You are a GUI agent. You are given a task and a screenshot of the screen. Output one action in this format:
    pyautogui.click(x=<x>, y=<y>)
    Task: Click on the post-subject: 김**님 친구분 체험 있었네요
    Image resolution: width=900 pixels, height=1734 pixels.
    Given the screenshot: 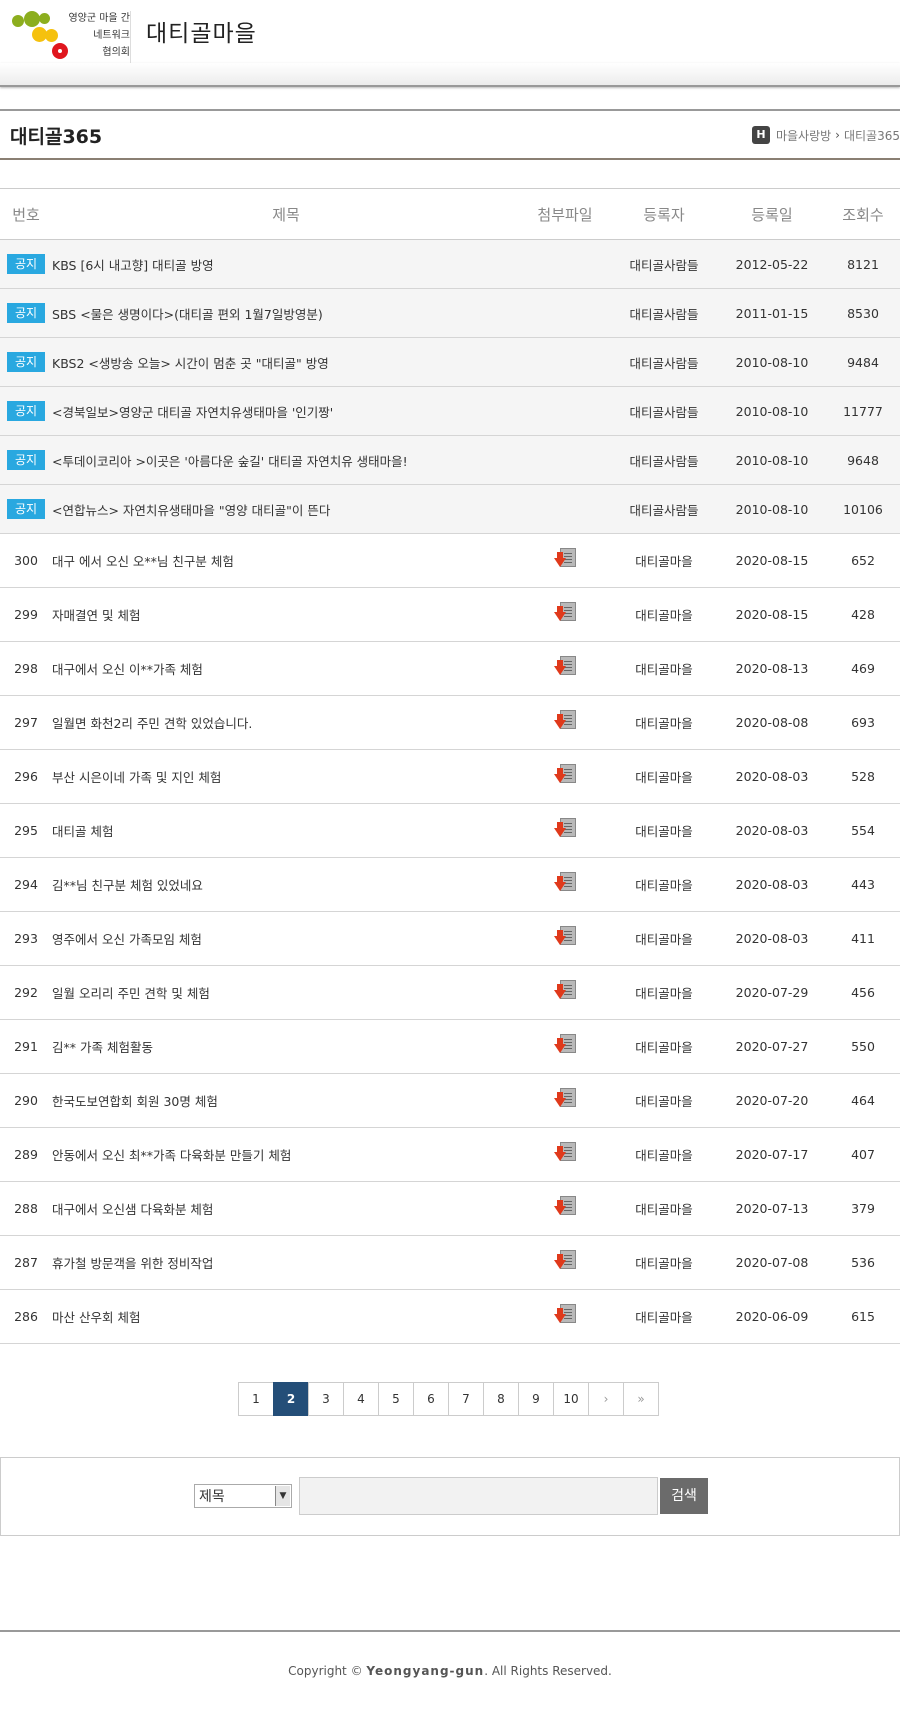 What is the action you would take?
    pyautogui.click(x=286, y=884)
    